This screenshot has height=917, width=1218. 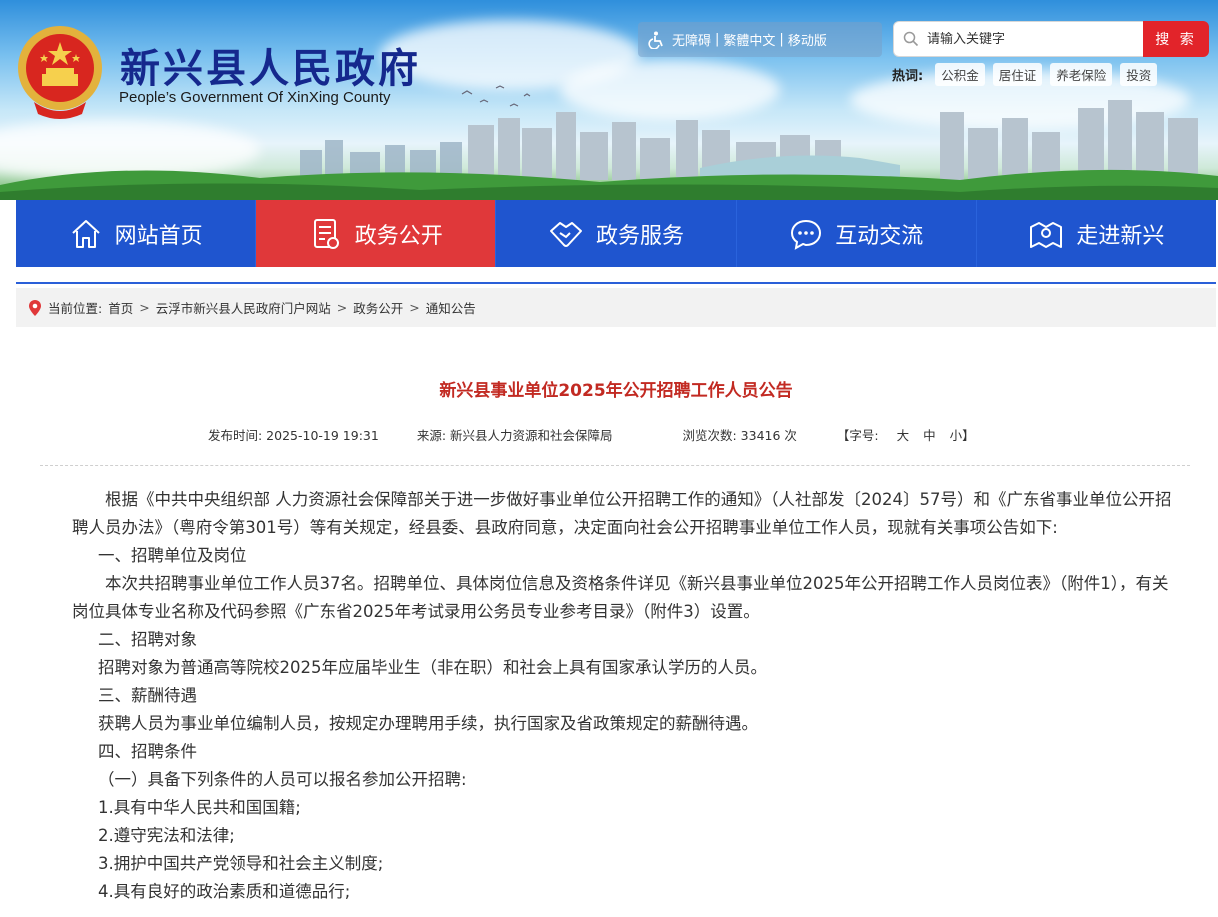 What do you see at coordinates (807, 39) in the screenshot?
I see `mobile-version-link: 移动版` at bounding box center [807, 39].